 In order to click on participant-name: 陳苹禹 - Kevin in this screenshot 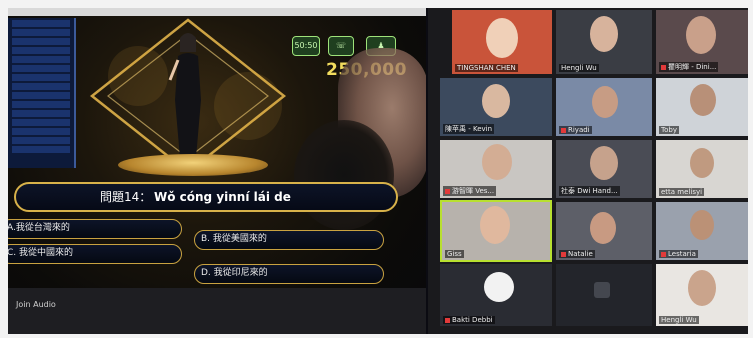, I will do `click(469, 129)`.